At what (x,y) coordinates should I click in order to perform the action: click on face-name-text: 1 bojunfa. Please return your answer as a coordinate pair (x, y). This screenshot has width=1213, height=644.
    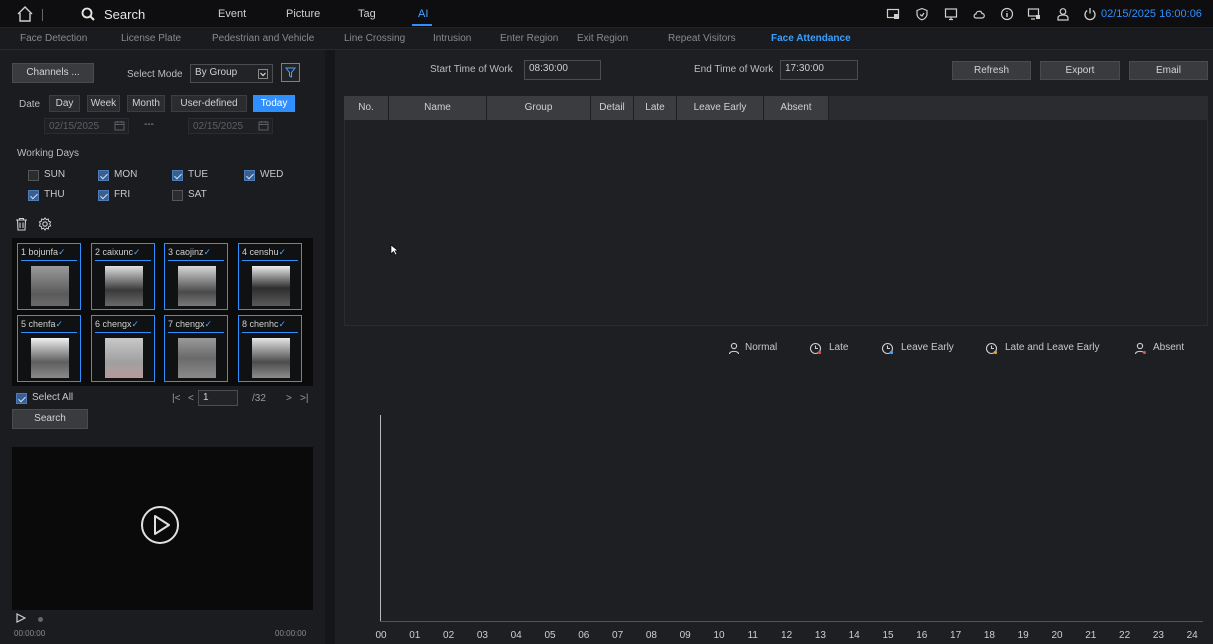
    Looking at the image, I should click on (40, 252).